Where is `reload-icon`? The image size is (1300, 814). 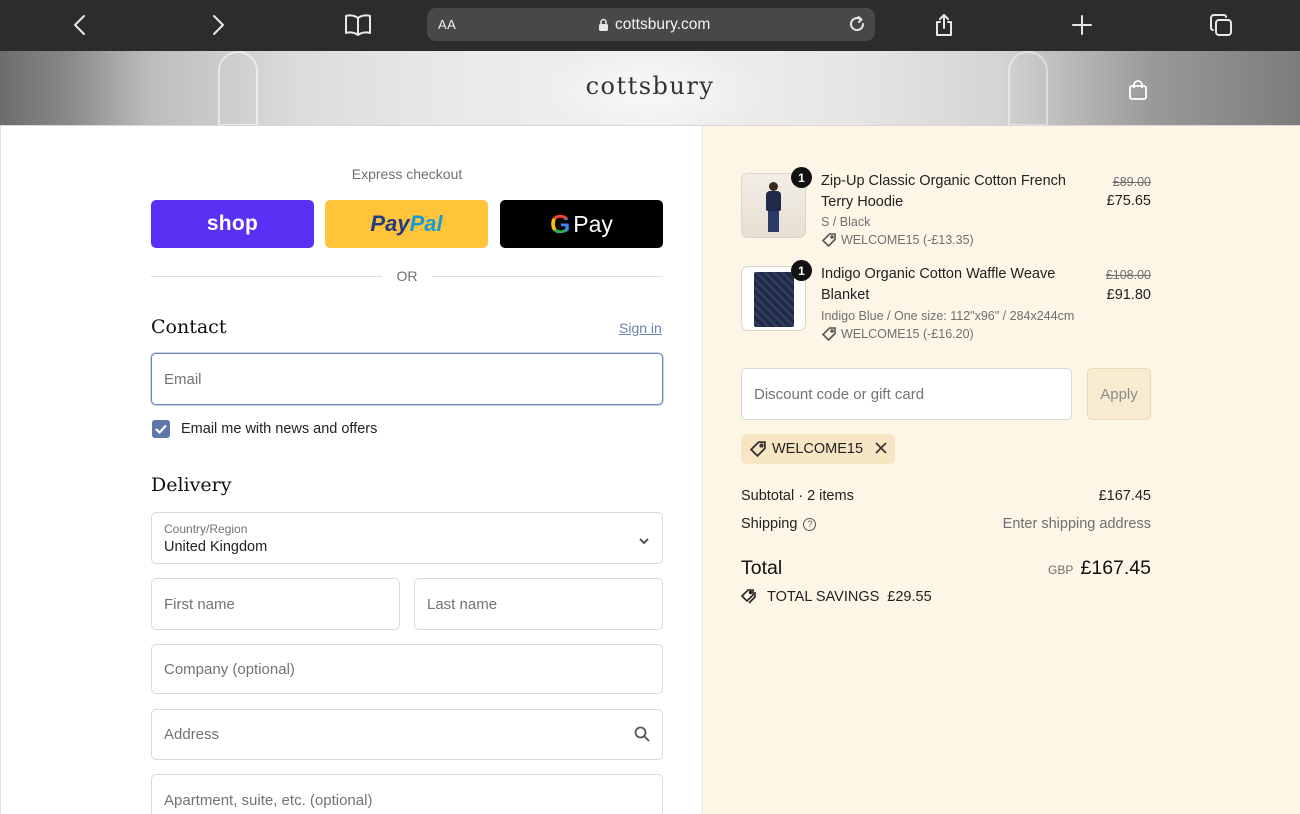 reload-icon is located at coordinates (857, 24).